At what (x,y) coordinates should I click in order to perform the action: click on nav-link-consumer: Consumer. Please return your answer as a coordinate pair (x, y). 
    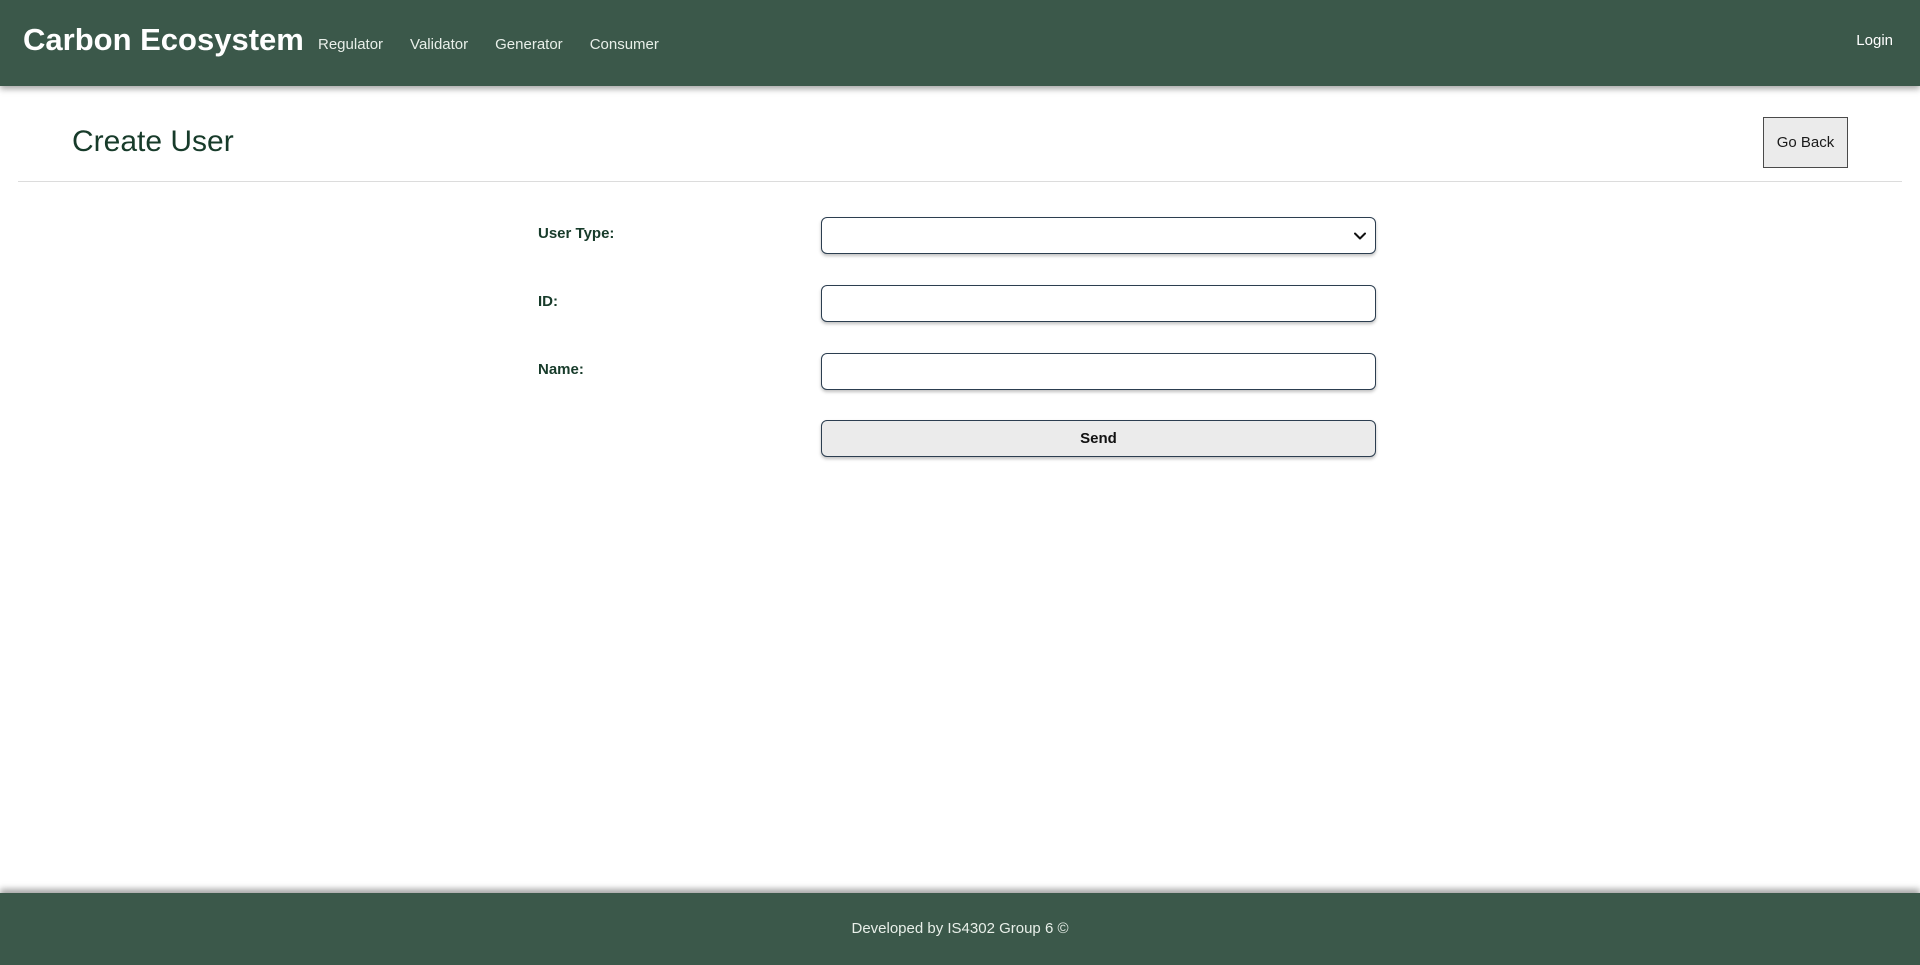
    Looking at the image, I should click on (624, 45).